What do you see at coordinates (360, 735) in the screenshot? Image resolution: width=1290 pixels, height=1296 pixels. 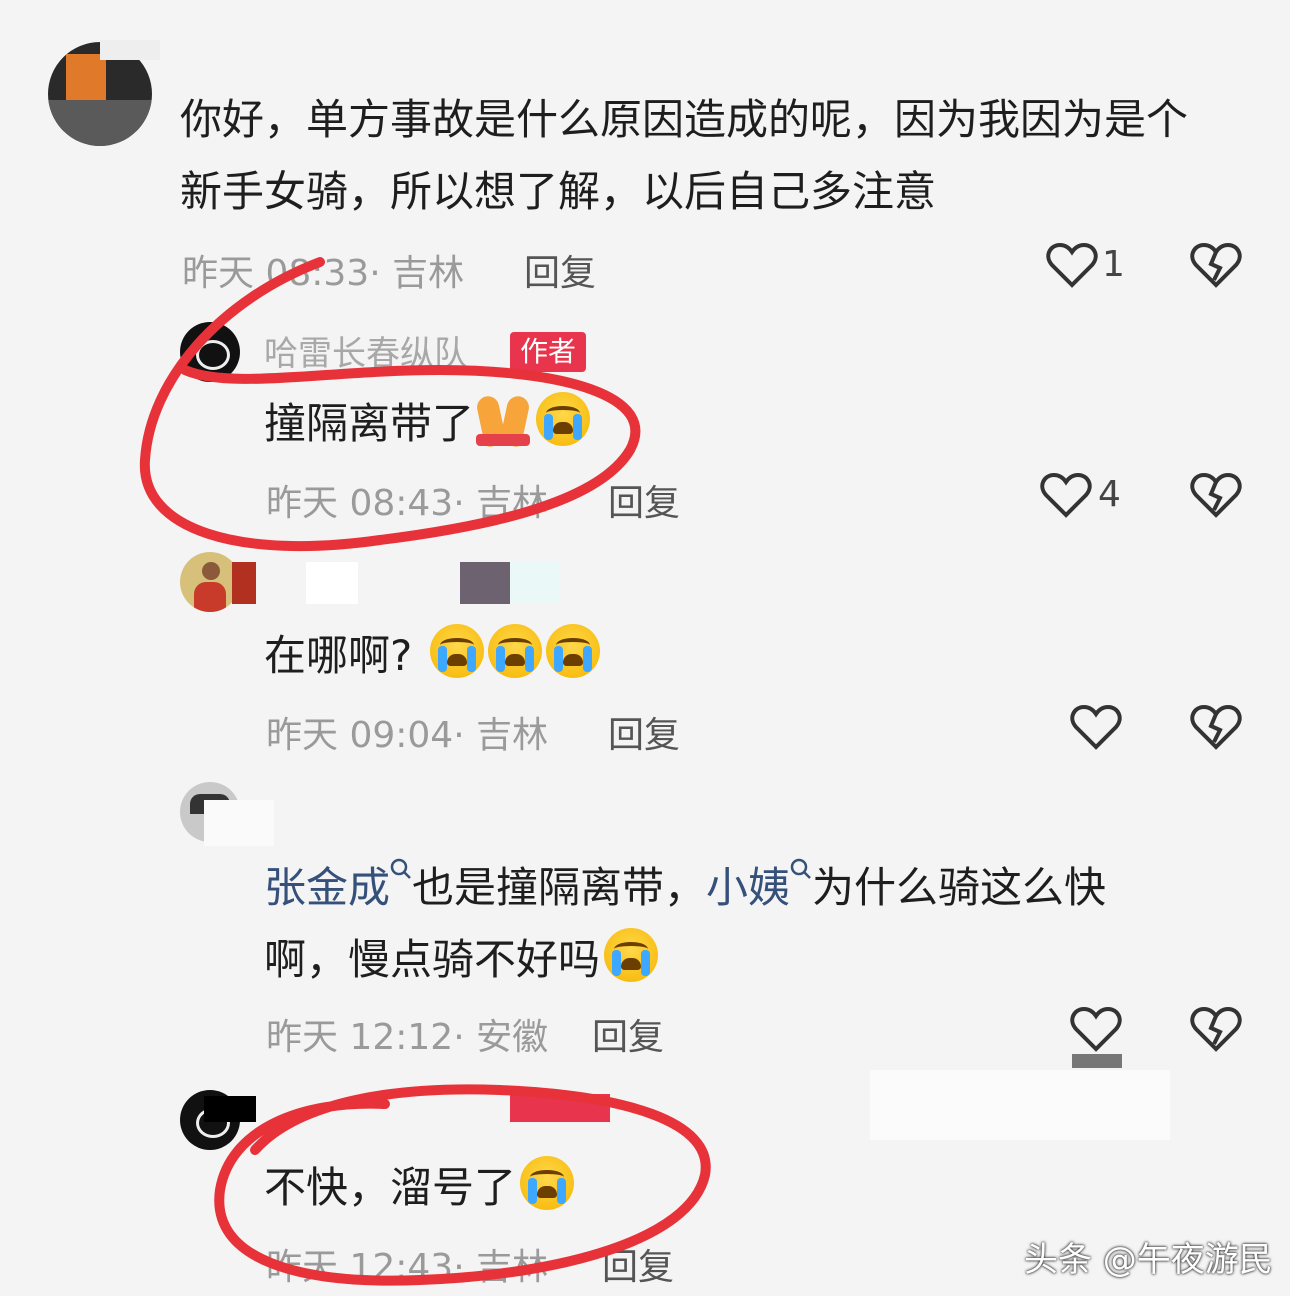 I see `time: 昨天 09:04` at bounding box center [360, 735].